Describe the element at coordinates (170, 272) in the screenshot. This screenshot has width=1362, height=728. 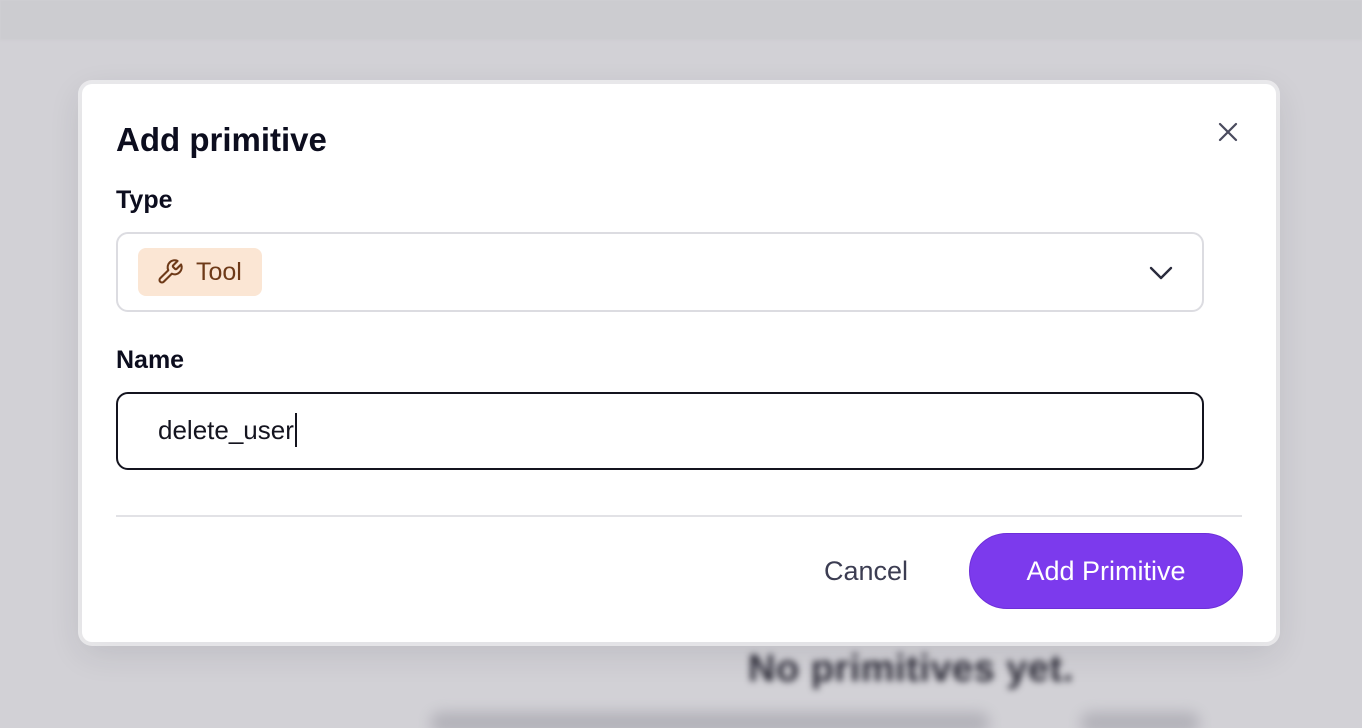
I see `wrench-icon` at that location.